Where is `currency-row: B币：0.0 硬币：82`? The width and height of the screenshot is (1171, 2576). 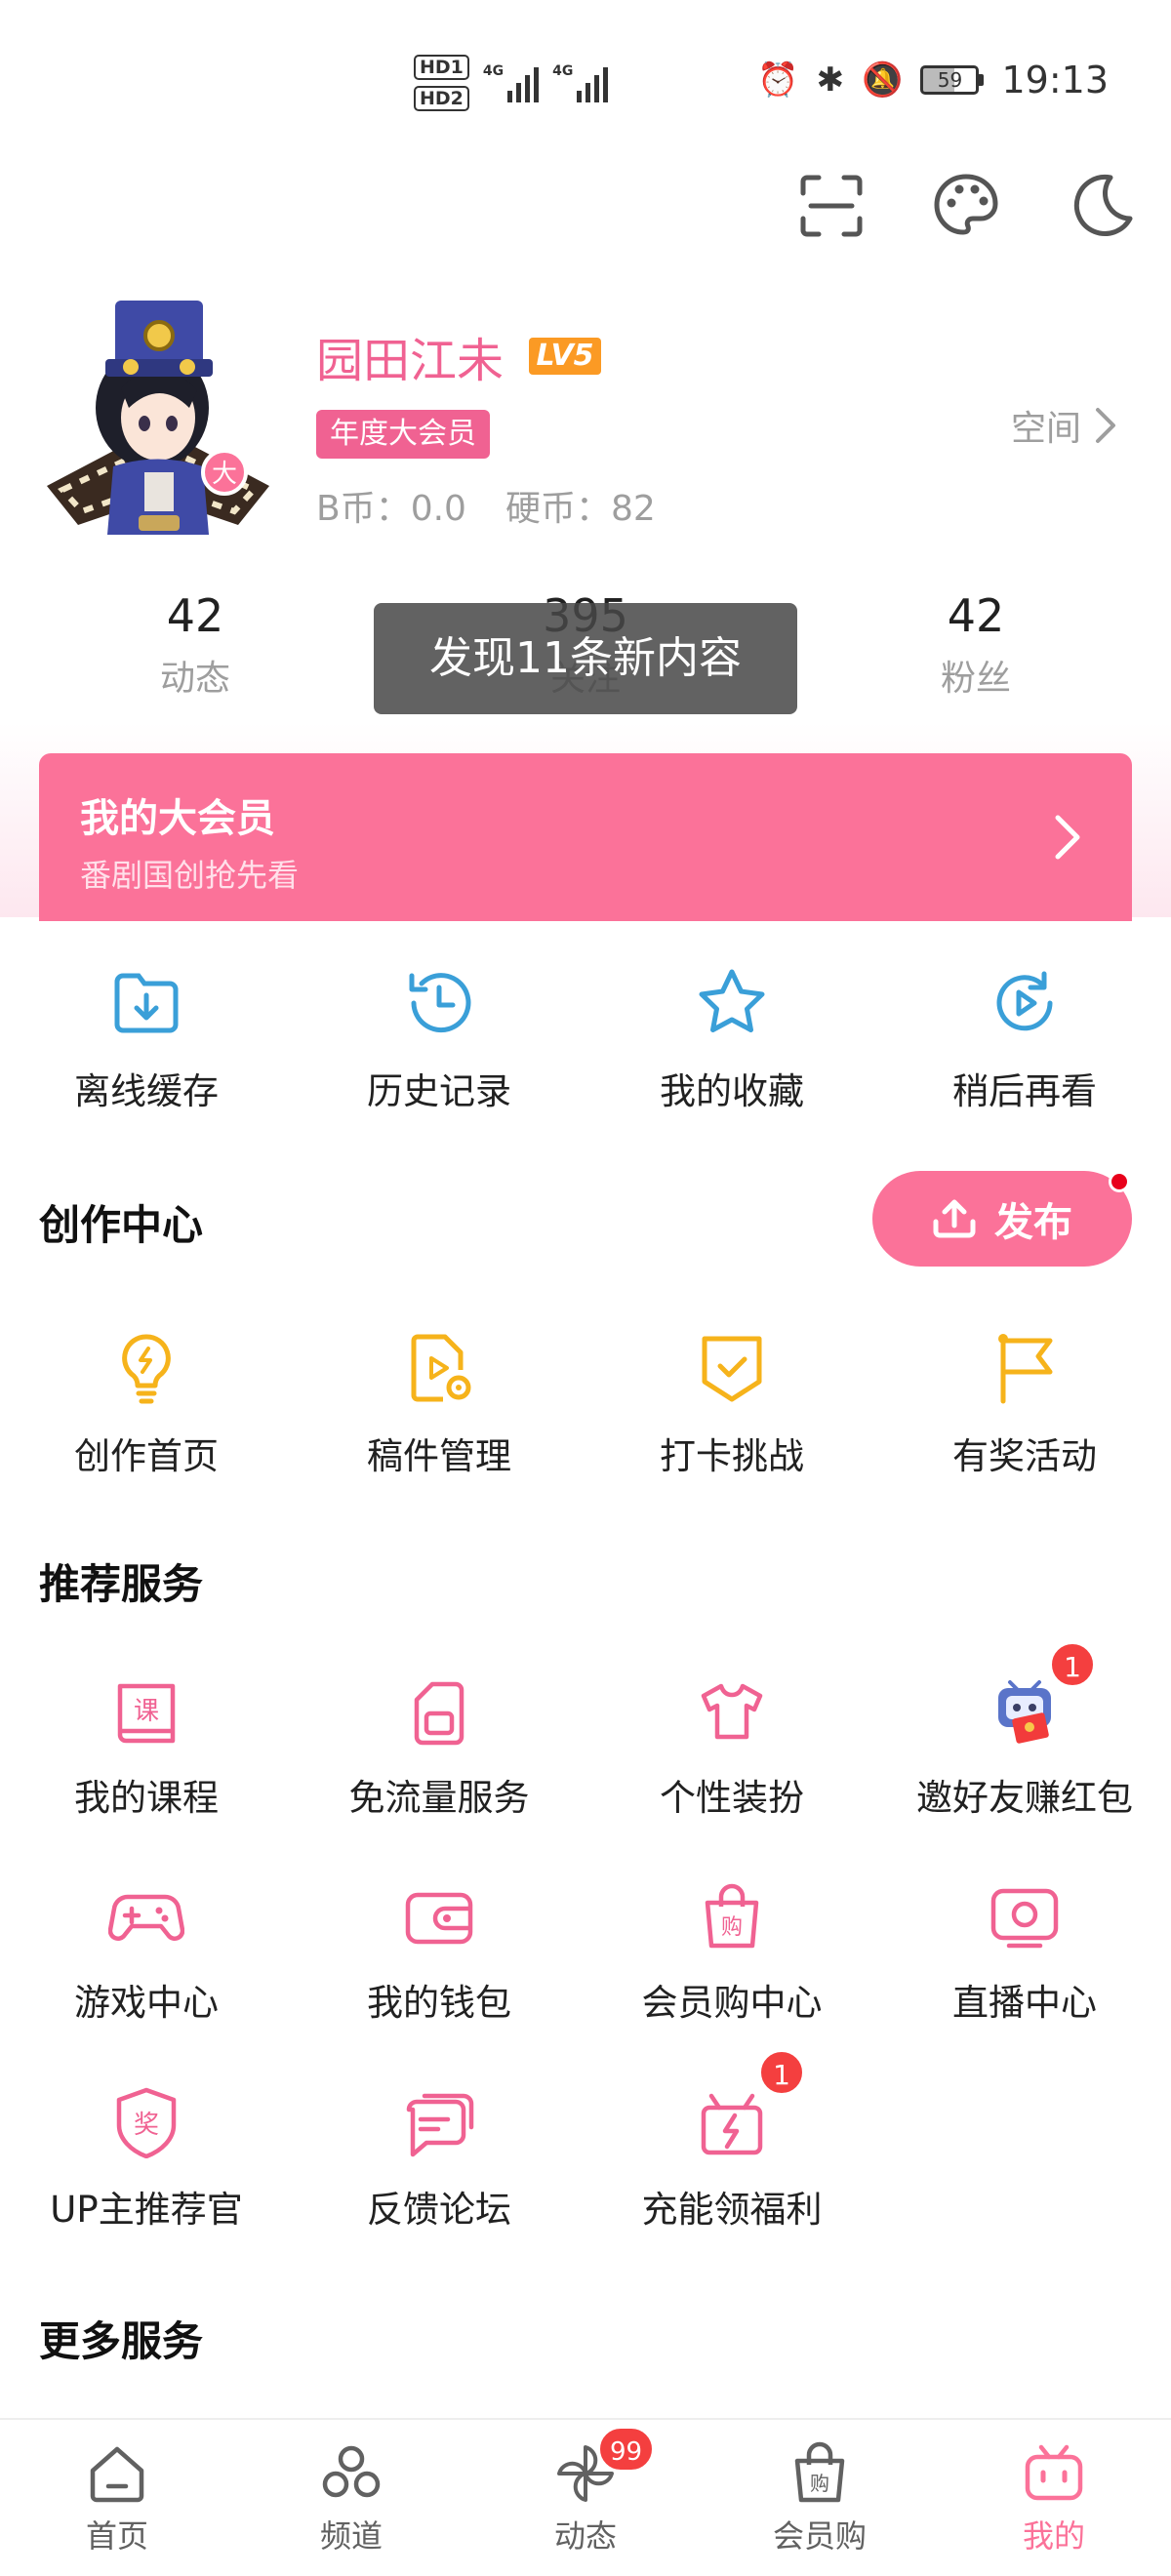
currency-row: B币：0.0 硬币：82 is located at coordinates (486, 506).